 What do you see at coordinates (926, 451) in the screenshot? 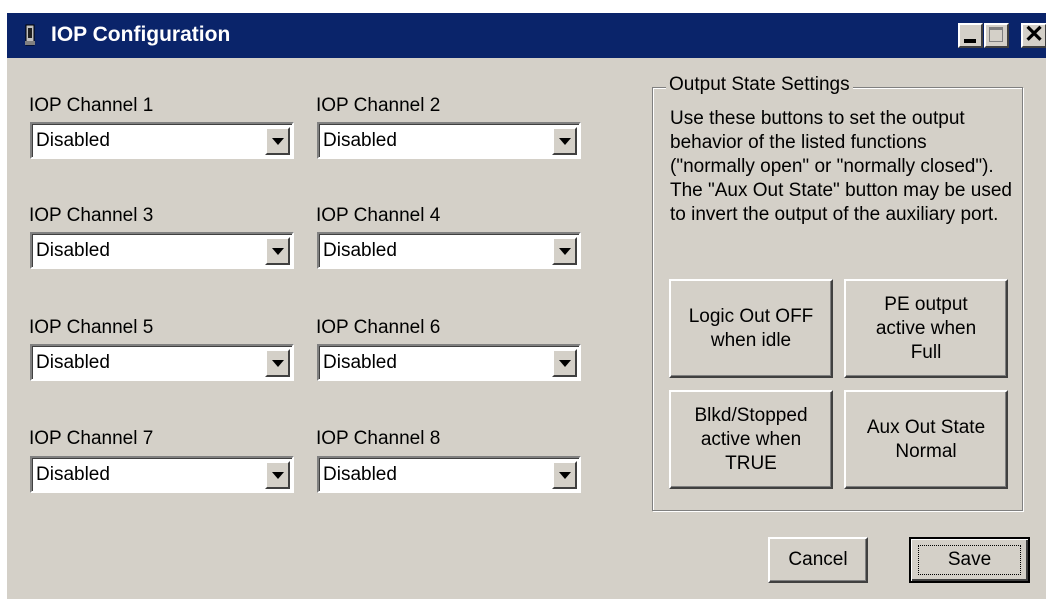
I see `aux-out-state-label-line: Normal` at bounding box center [926, 451].